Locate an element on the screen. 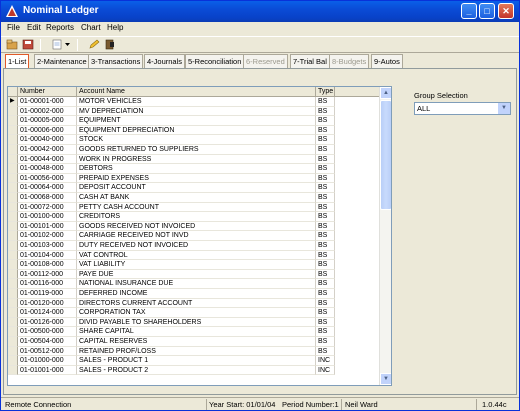 The height and width of the screenshot is (411, 520). table-row: 01-00040-000 STOCK BS is located at coordinates (194, 140).